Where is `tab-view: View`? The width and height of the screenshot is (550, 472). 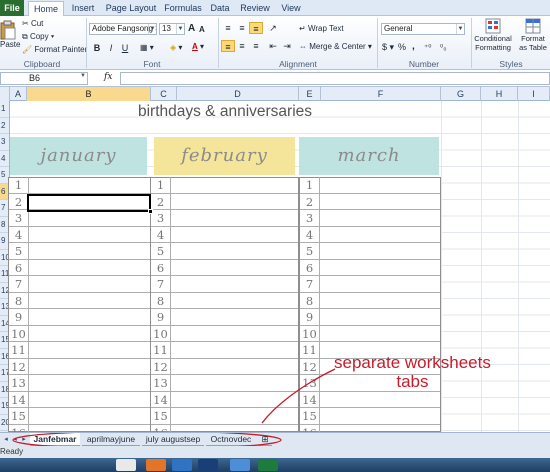 tab-view: View is located at coordinates (291, 8).